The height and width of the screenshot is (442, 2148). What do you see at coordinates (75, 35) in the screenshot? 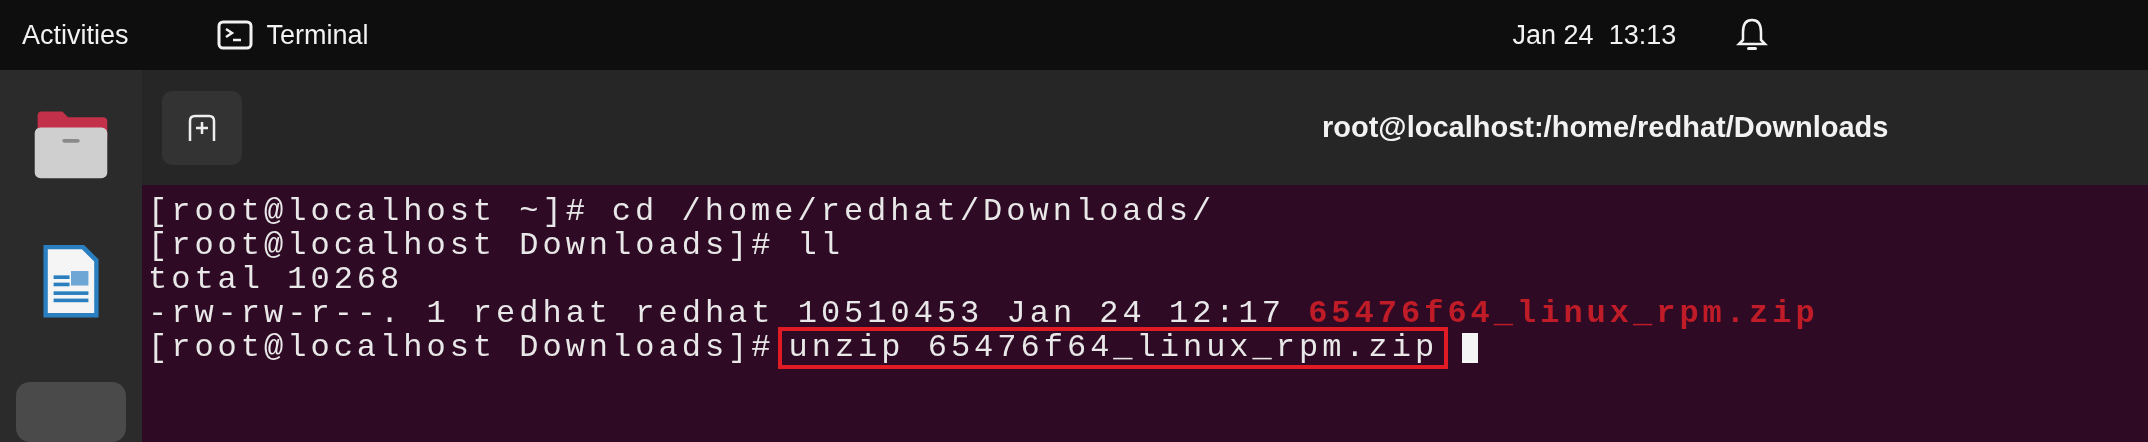
I see `activities-button: Activities` at bounding box center [75, 35].